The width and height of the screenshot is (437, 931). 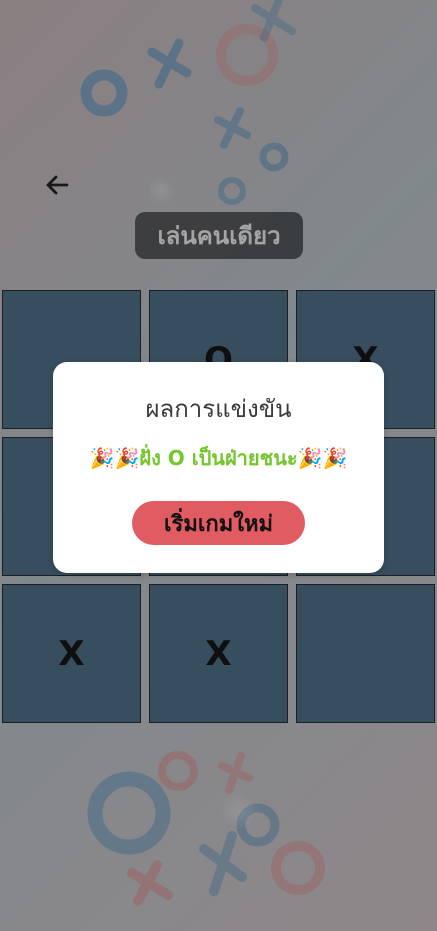 I want to click on result-title: ผลการแข่งขัน, so click(x=218, y=409).